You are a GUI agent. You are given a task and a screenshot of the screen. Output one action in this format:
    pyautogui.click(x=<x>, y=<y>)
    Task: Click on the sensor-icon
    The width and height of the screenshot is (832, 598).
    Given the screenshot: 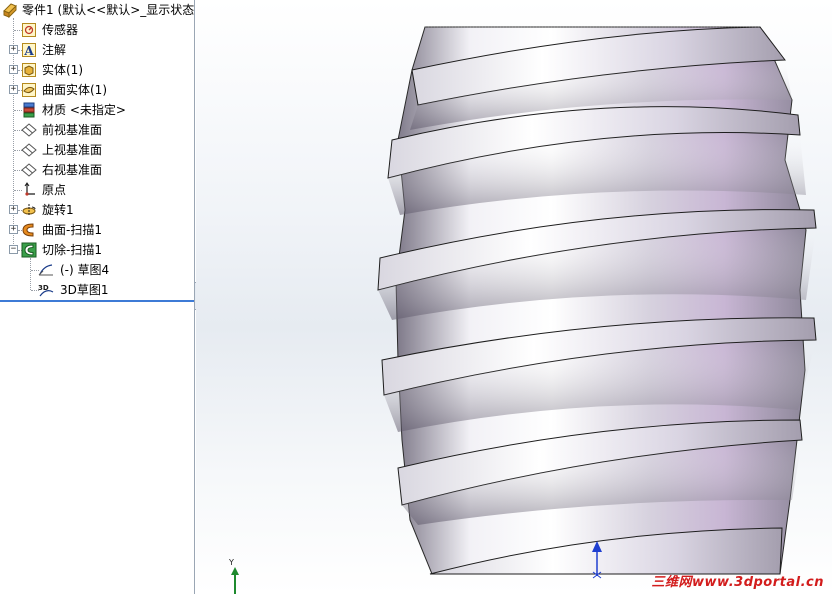 What is the action you would take?
    pyautogui.click(x=29, y=30)
    